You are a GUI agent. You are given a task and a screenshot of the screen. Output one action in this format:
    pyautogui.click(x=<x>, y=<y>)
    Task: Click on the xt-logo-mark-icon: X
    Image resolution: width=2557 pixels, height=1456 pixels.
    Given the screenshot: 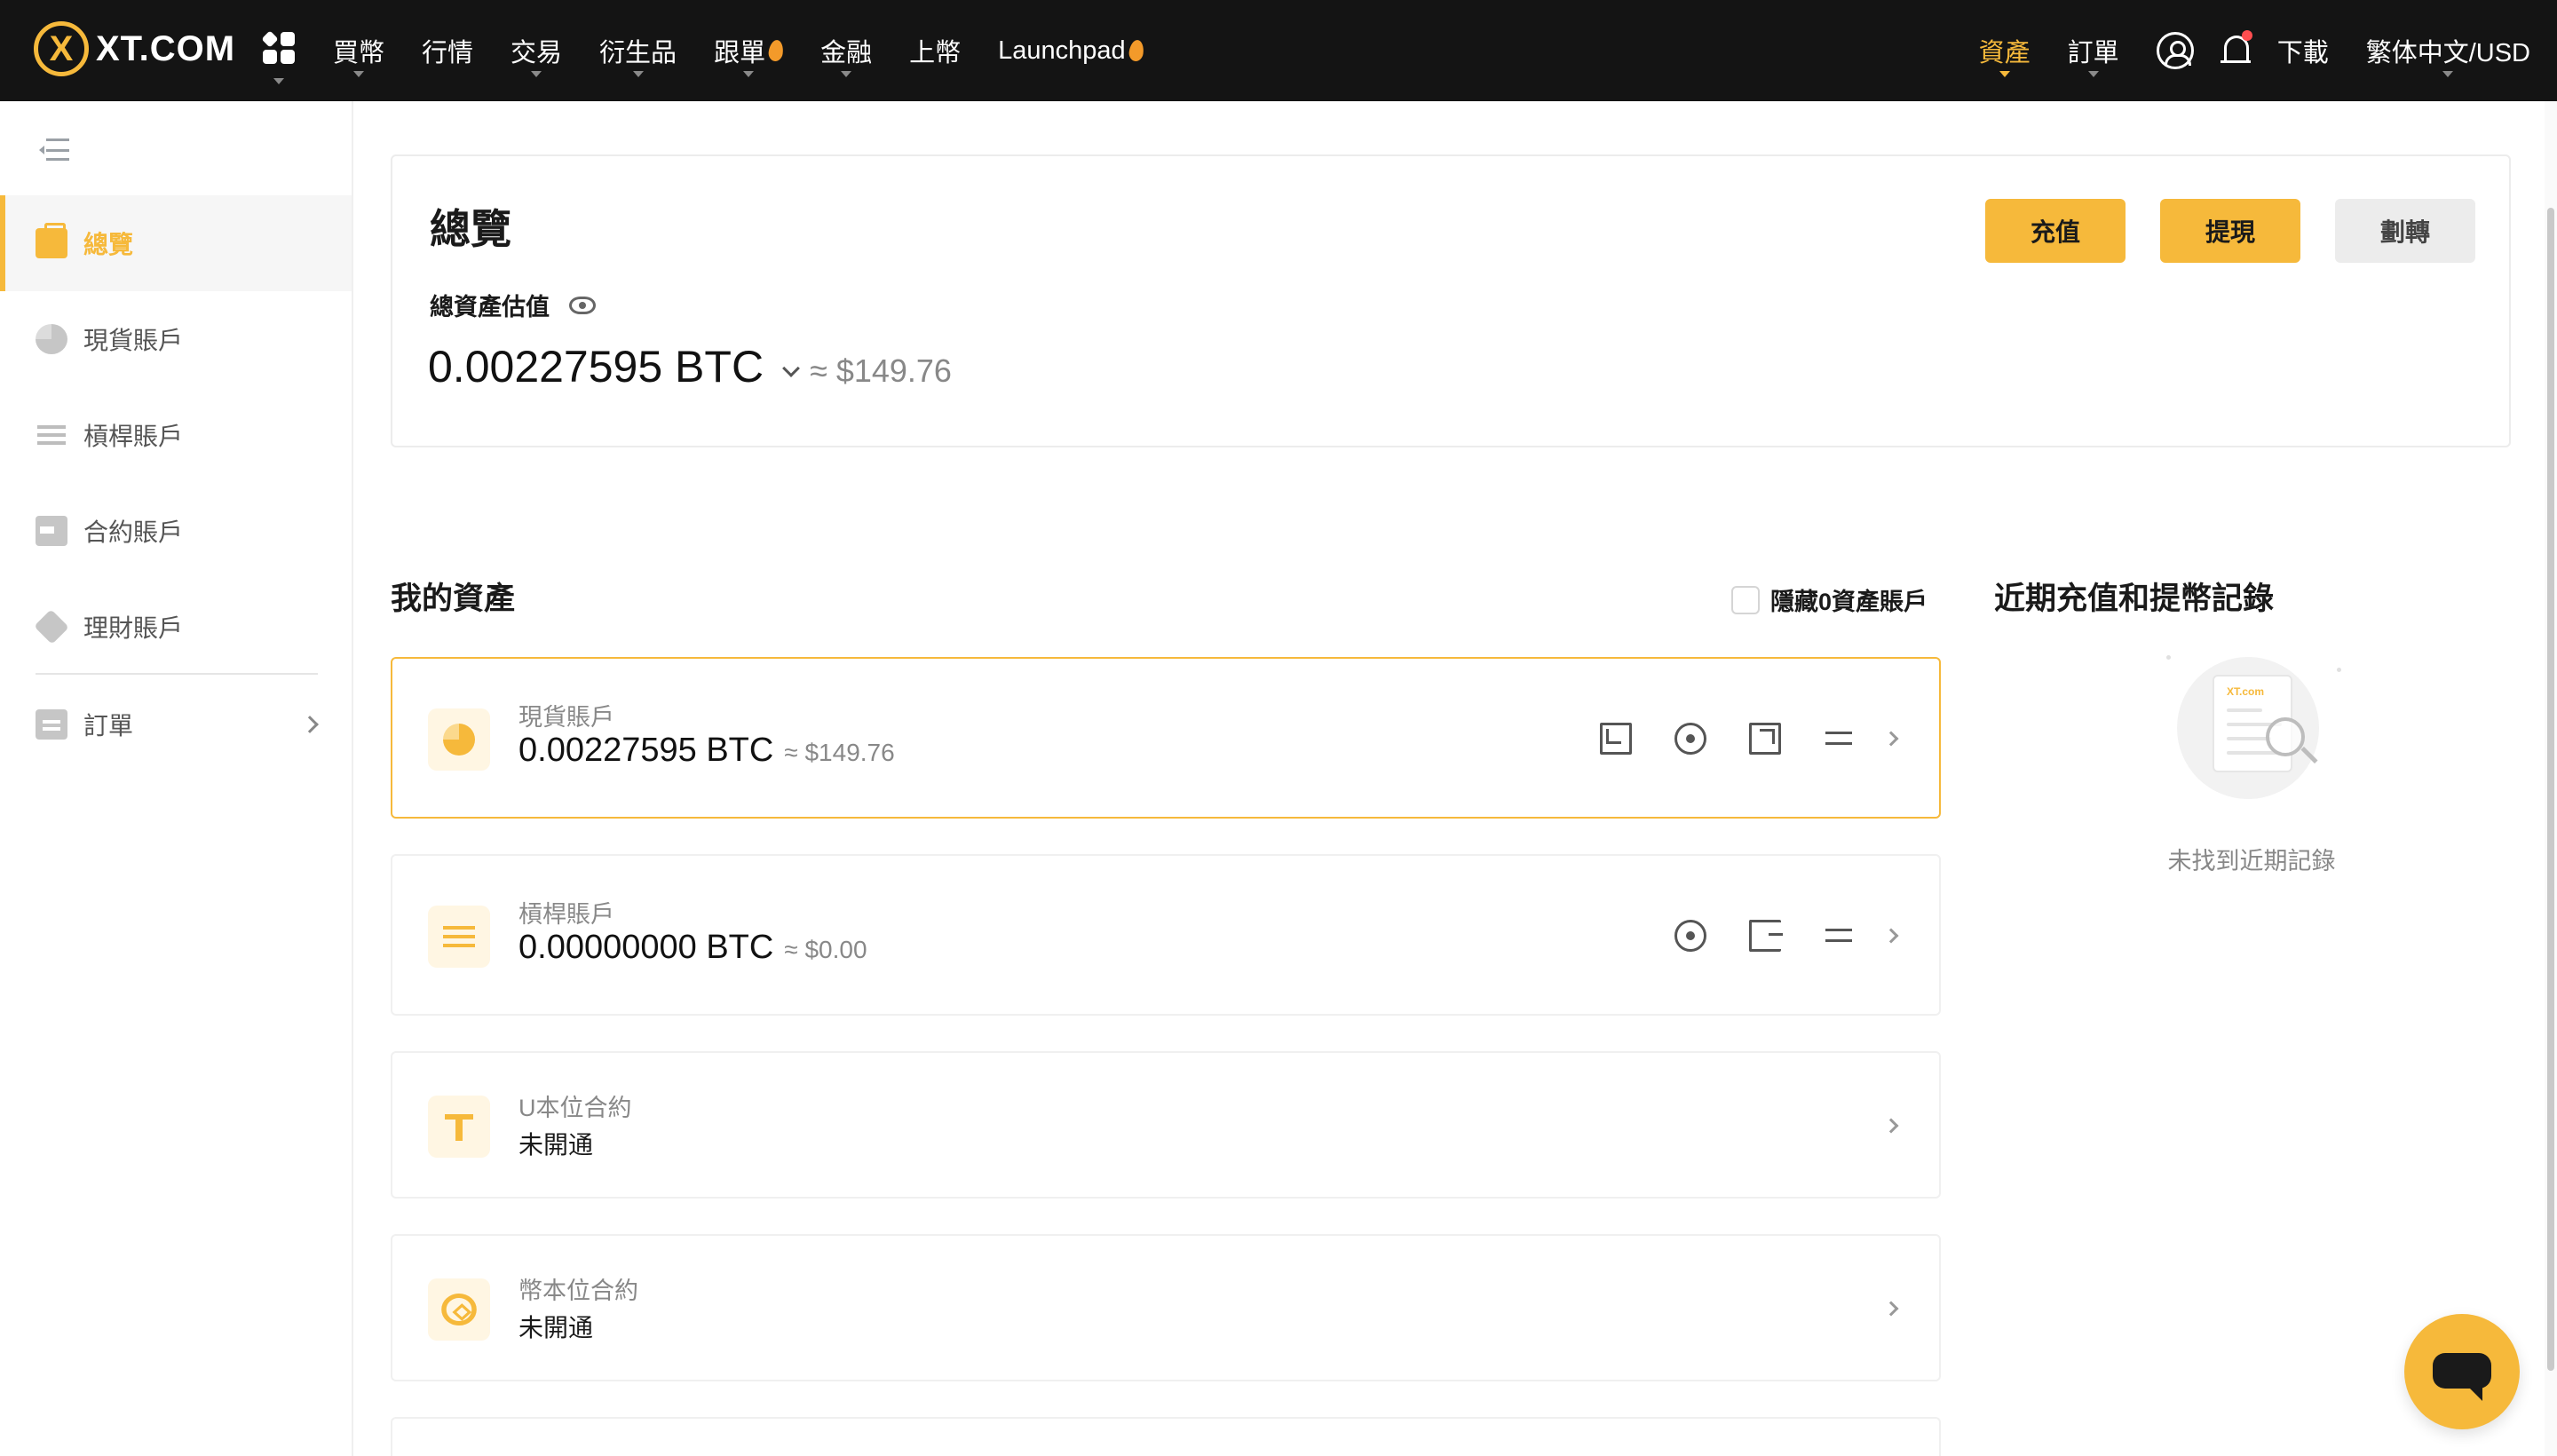 What is the action you would take?
    pyautogui.click(x=61, y=48)
    